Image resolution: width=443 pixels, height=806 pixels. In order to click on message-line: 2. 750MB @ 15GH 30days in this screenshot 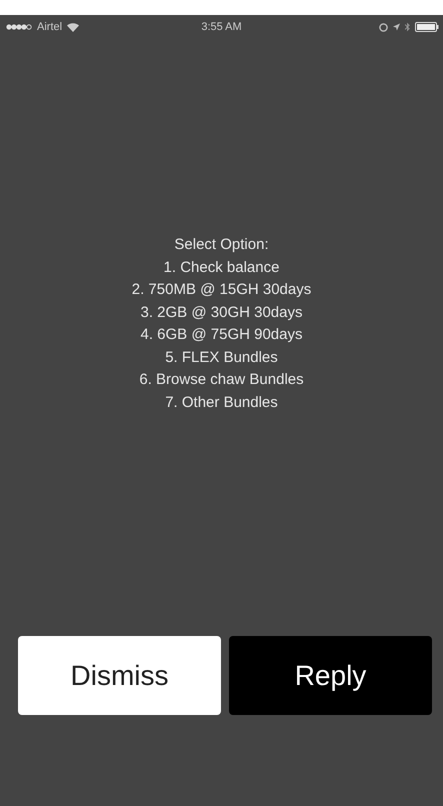, I will do `click(222, 290)`.